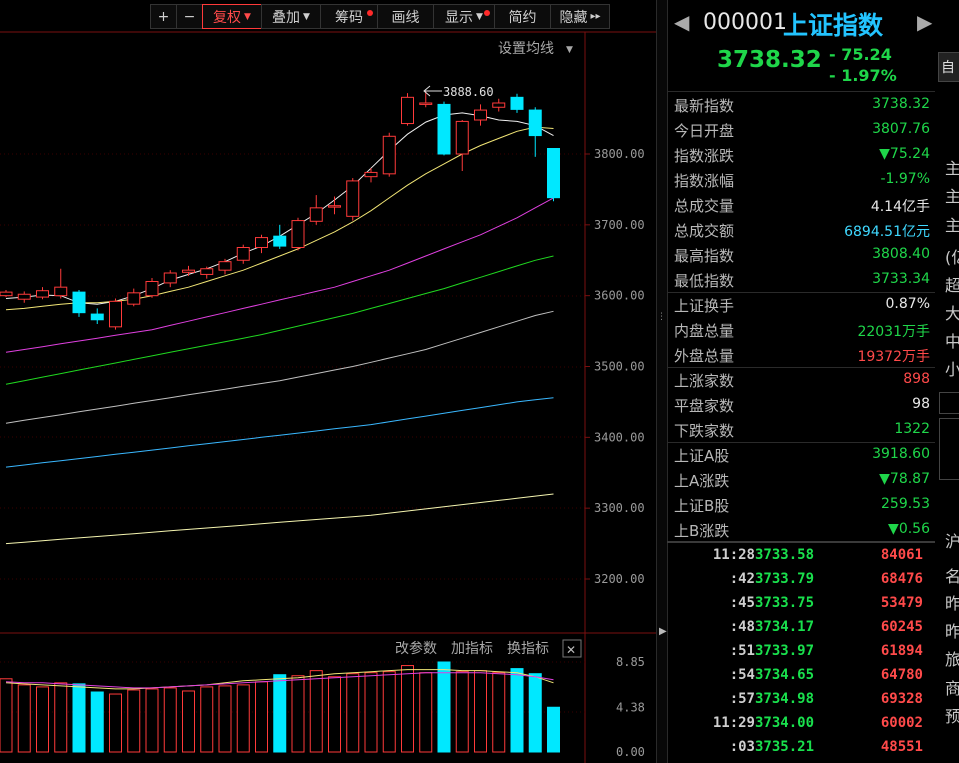 The width and height of the screenshot is (959, 763). Describe the element at coordinates (704, 131) in the screenshot. I see `stat-label: 今日开盘` at that location.